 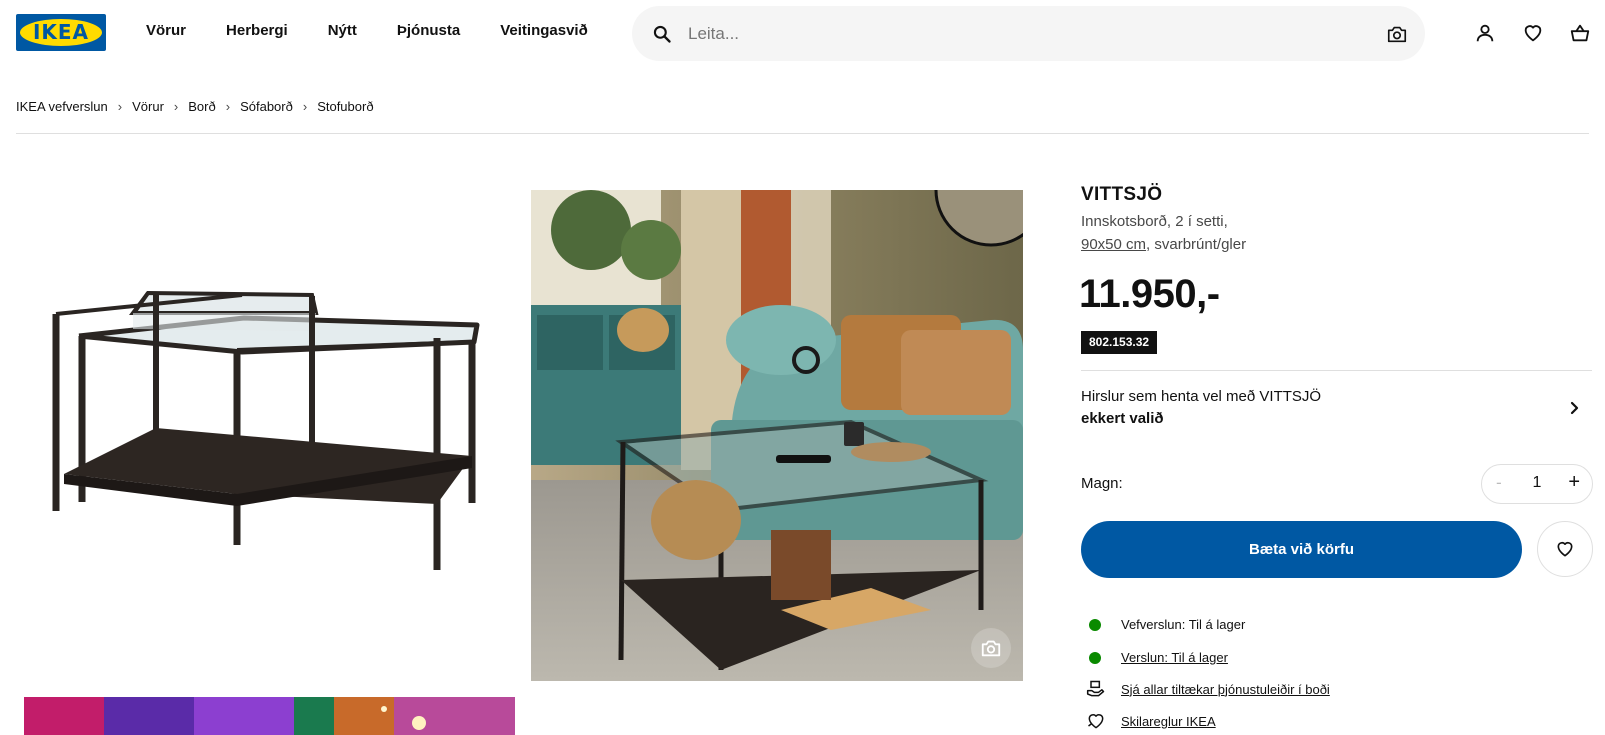 I want to click on product-name: VITTSJÖ, so click(x=1122, y=194).